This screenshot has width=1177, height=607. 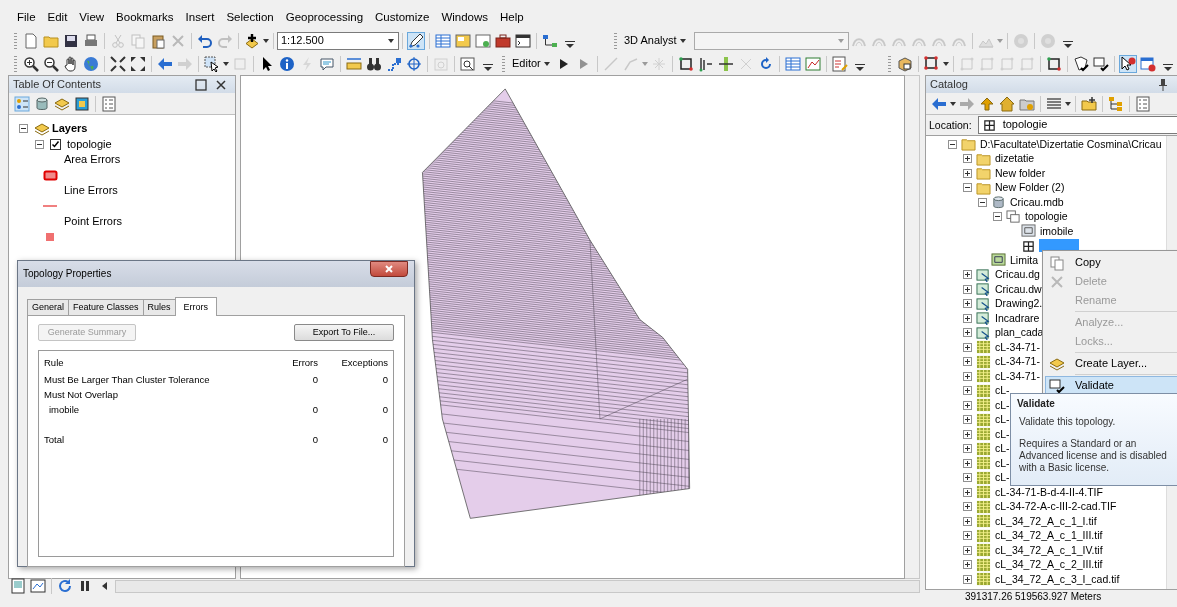 I want to click on tree-item: Cricau.dw, so click(x=1018, y=289).